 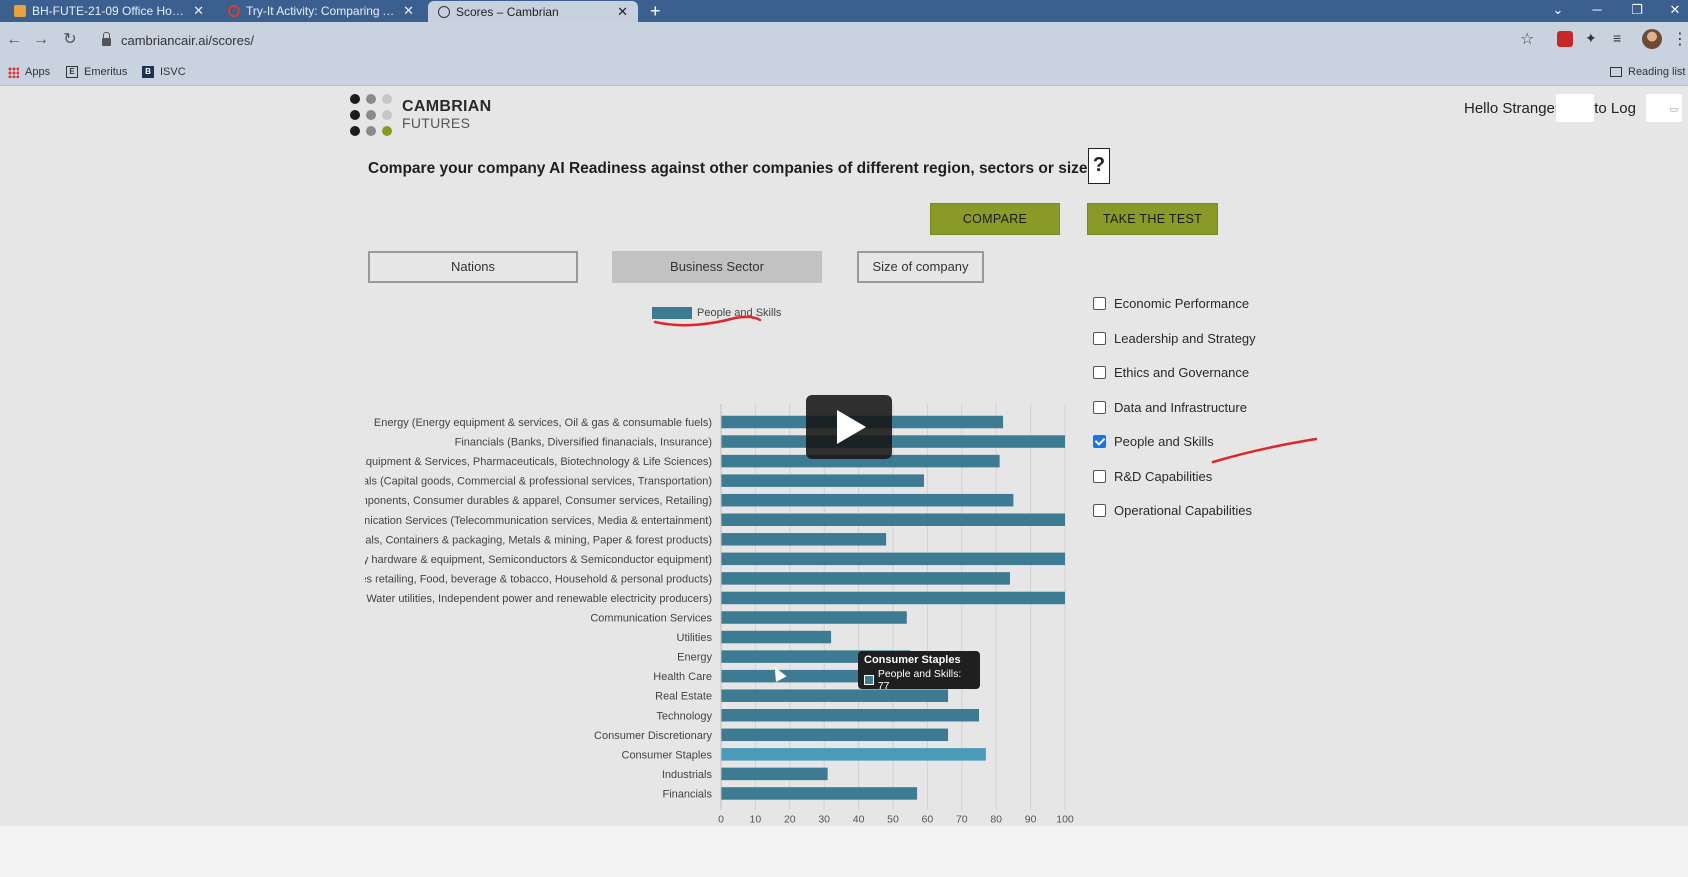 What do you see at coordinates (1664, 108) in the screenshot?
I see `login-button: ▭` at bounding box center [1664, 108].